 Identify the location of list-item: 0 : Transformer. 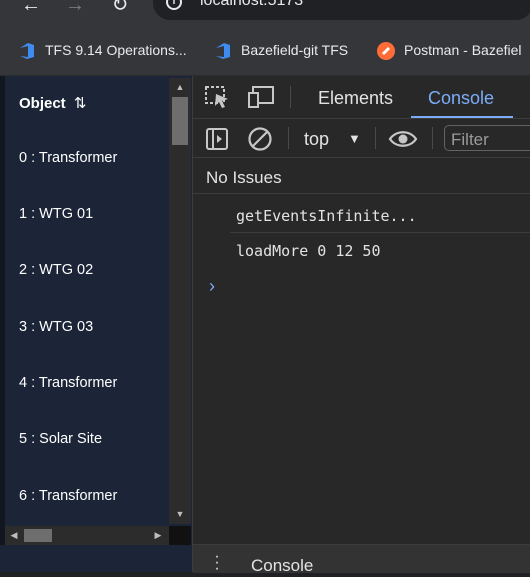
(68, 158).